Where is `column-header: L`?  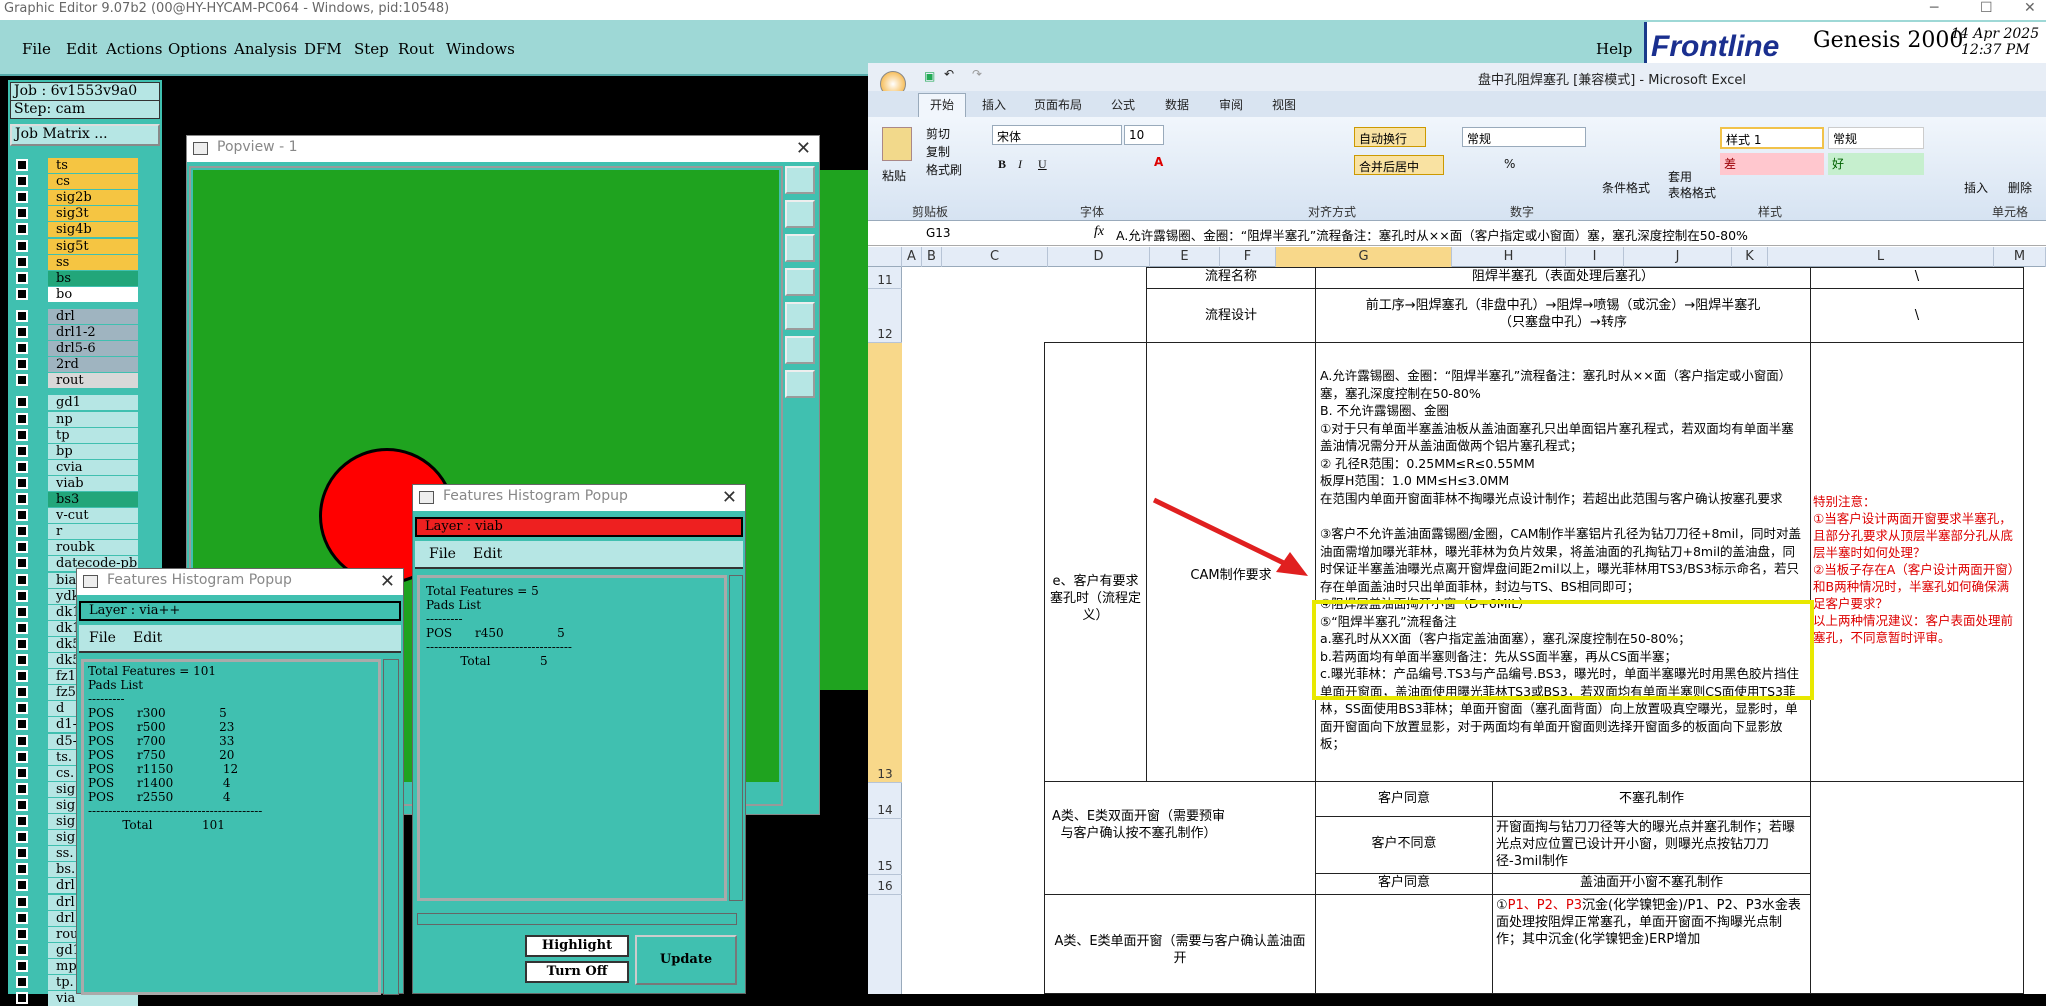 column-header: L is located at coordinates (1881, 257).